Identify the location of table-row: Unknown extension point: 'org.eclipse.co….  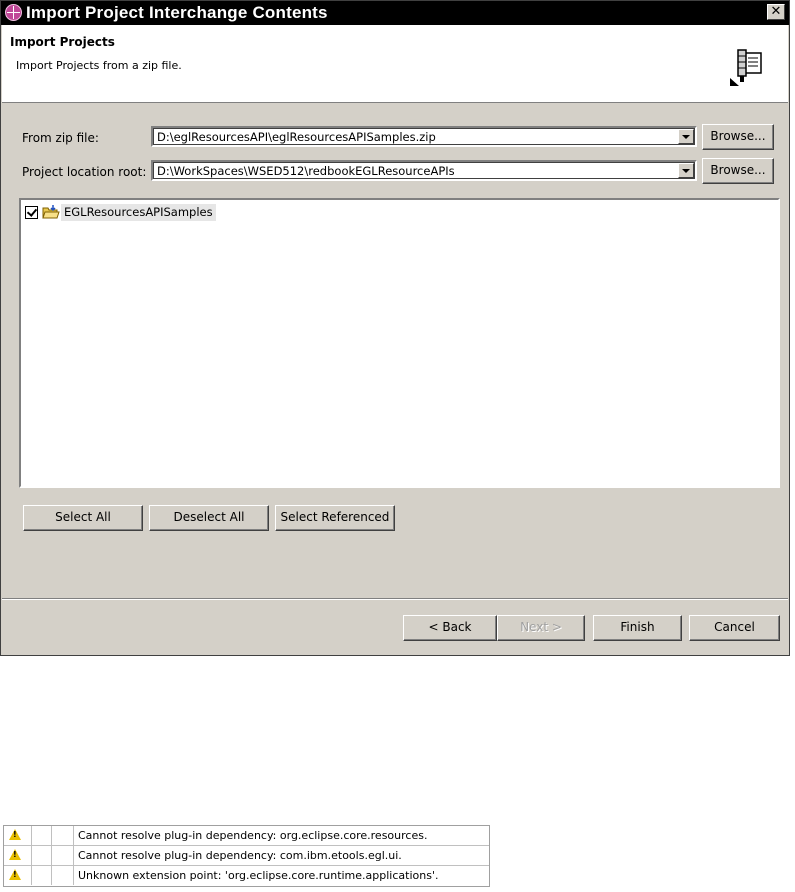
(246, 876).